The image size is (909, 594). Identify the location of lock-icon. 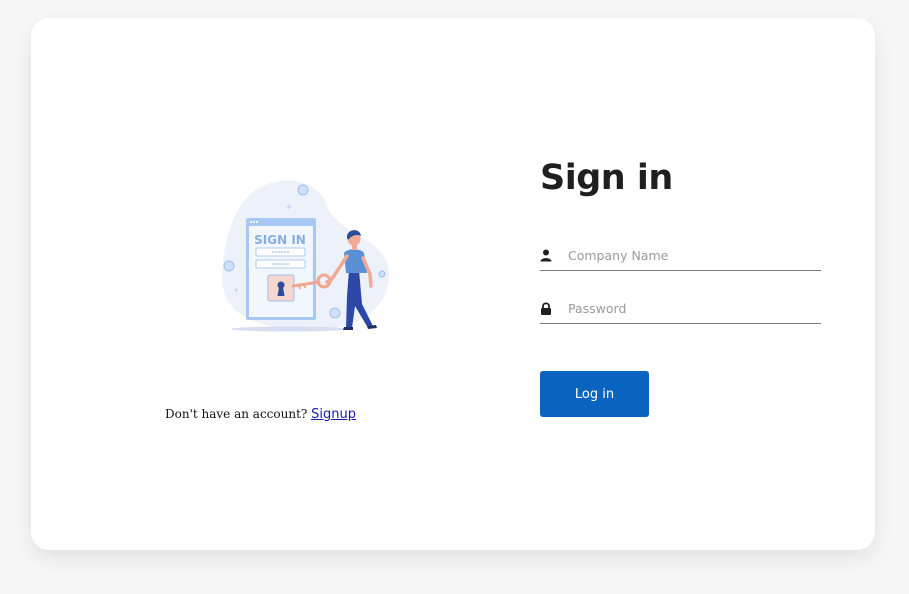
(546, 308).